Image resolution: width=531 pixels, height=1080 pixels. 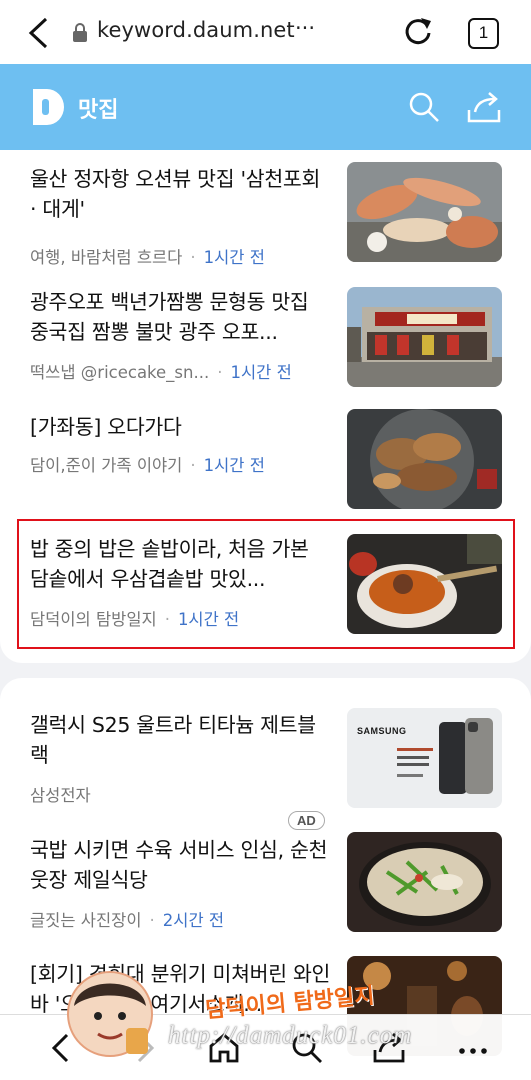 What do you see at coordinates (60, 795) in the screenshot?
I see `ad-source: 삼성전자` at bounding box center [60, 795].